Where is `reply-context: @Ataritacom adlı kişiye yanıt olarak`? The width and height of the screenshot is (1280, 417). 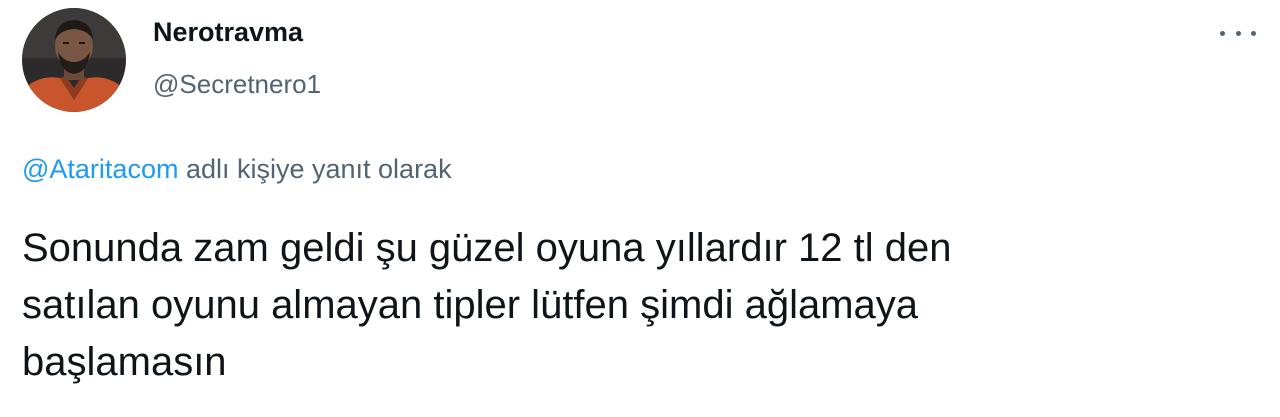 reply-context: @Ataritacom adlı kişiye yanıt olarak is located at coordinates (237, 169).